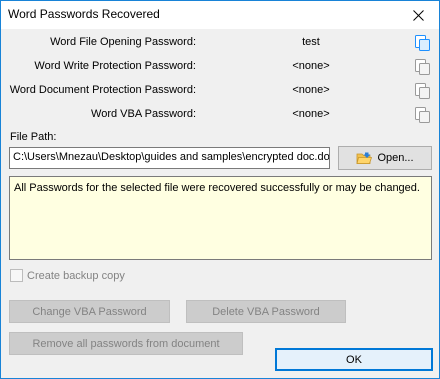  I want to click on ok-button: OK, so click(354, 359).